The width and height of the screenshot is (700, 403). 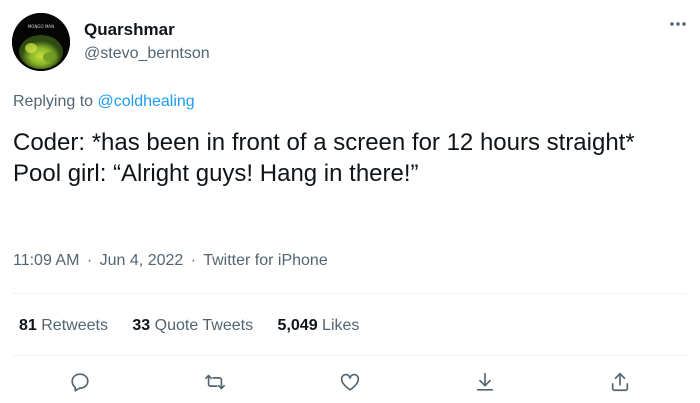 I want to click on tweet-actions, so click(x=350, y=382).